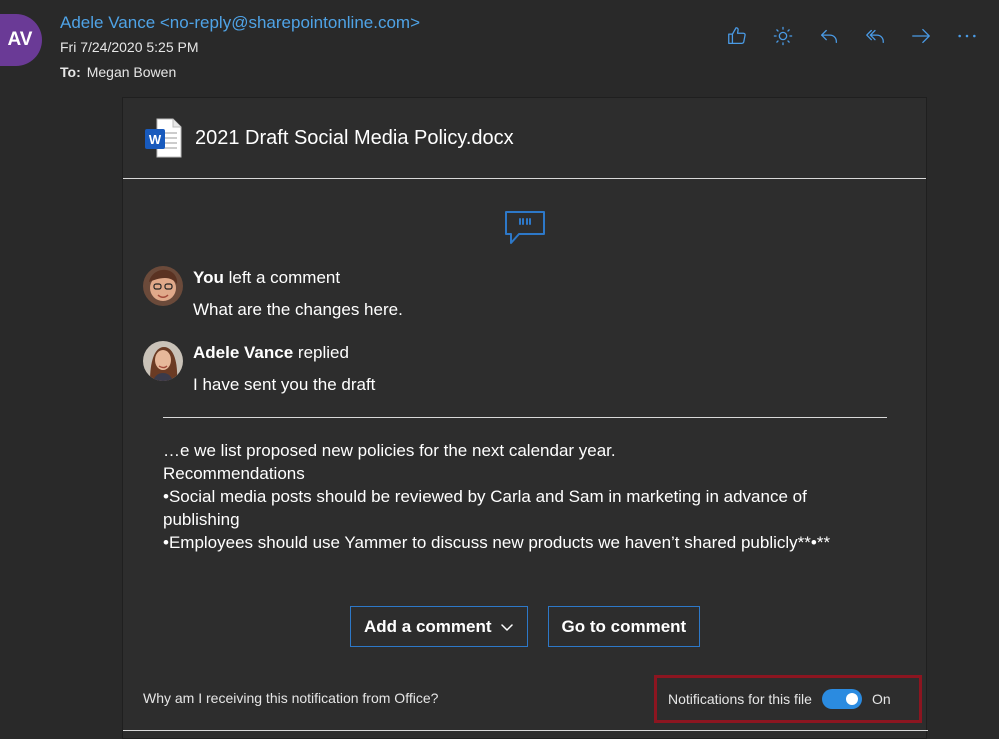 This screenshot has width=999, height=739. I want to click on go-to-comment-button: Go to comment, so click(624, 626).